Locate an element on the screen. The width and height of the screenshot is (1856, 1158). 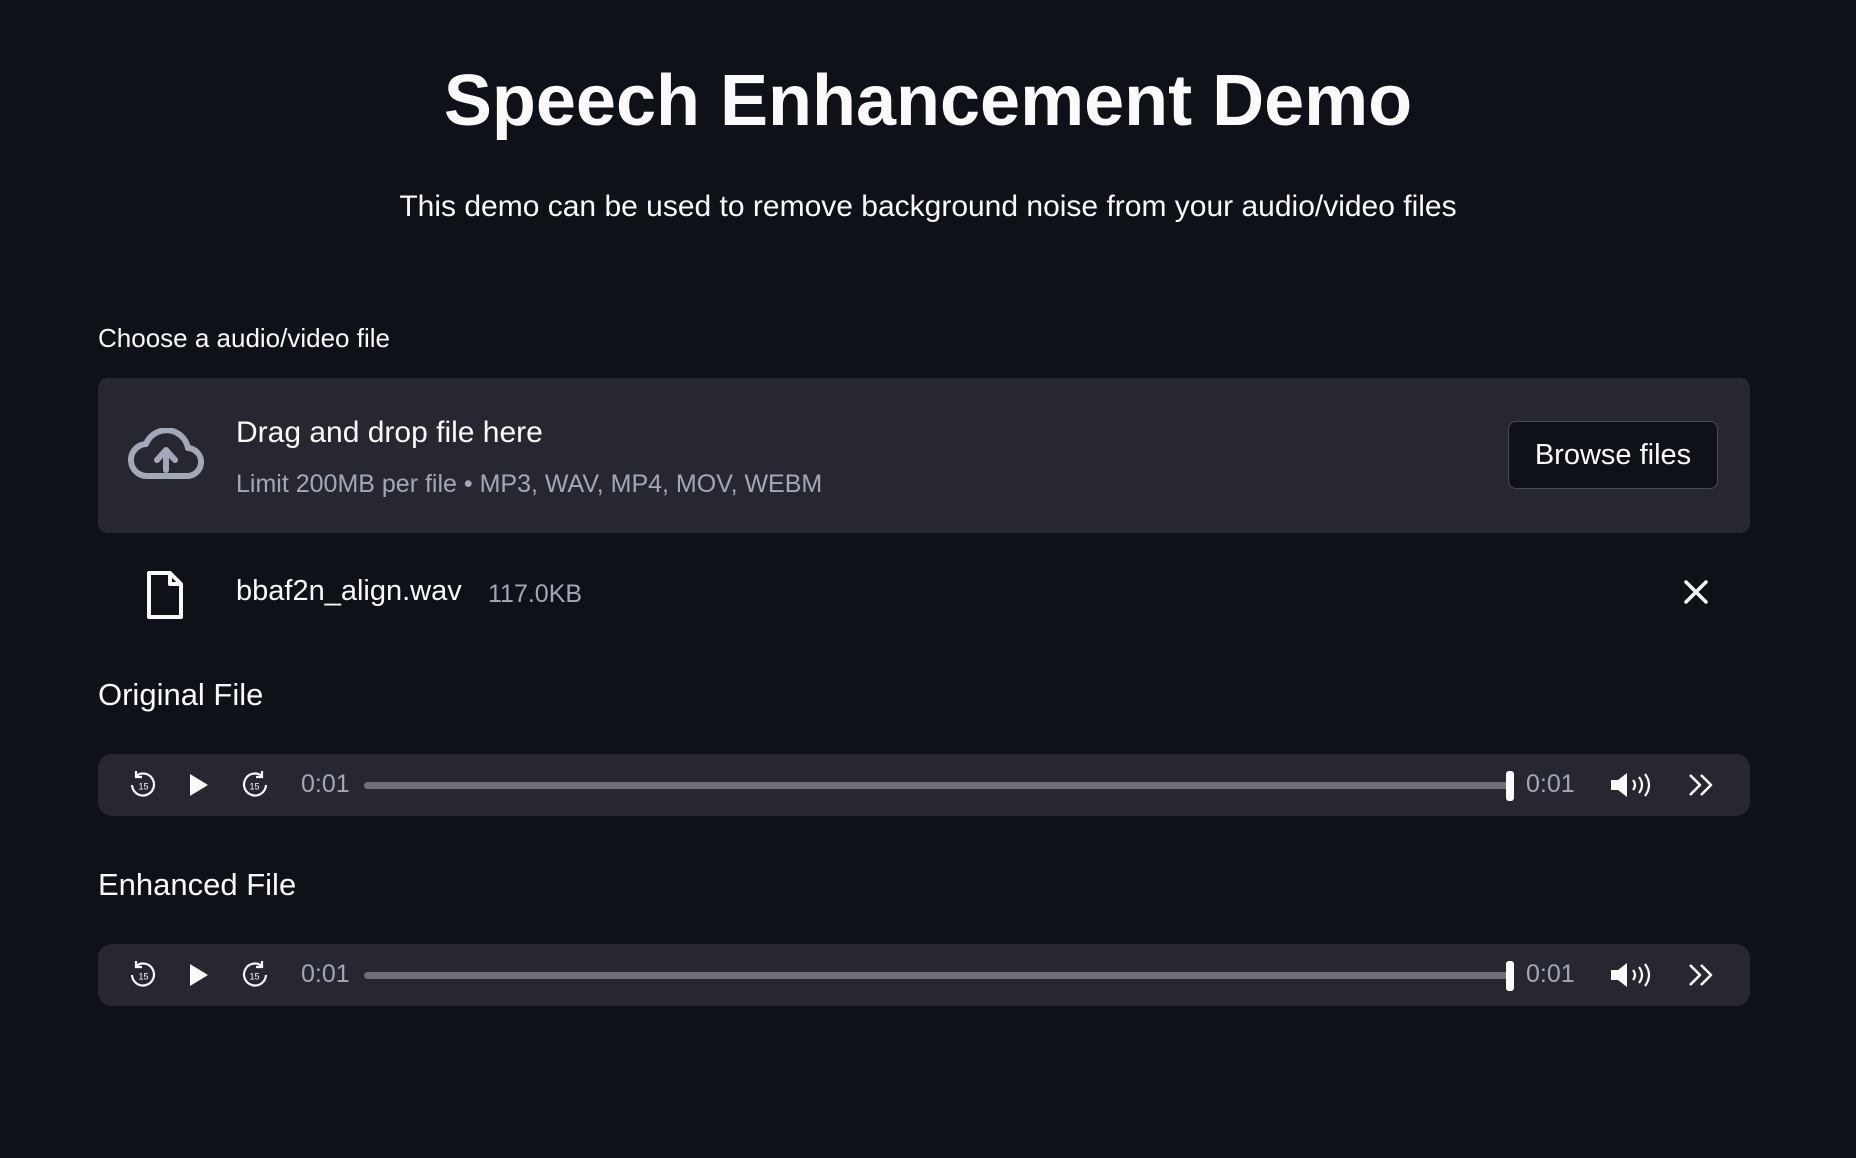
original-audio-player: 15 15 0:01 0:01 is located at coordinates (924, 785).